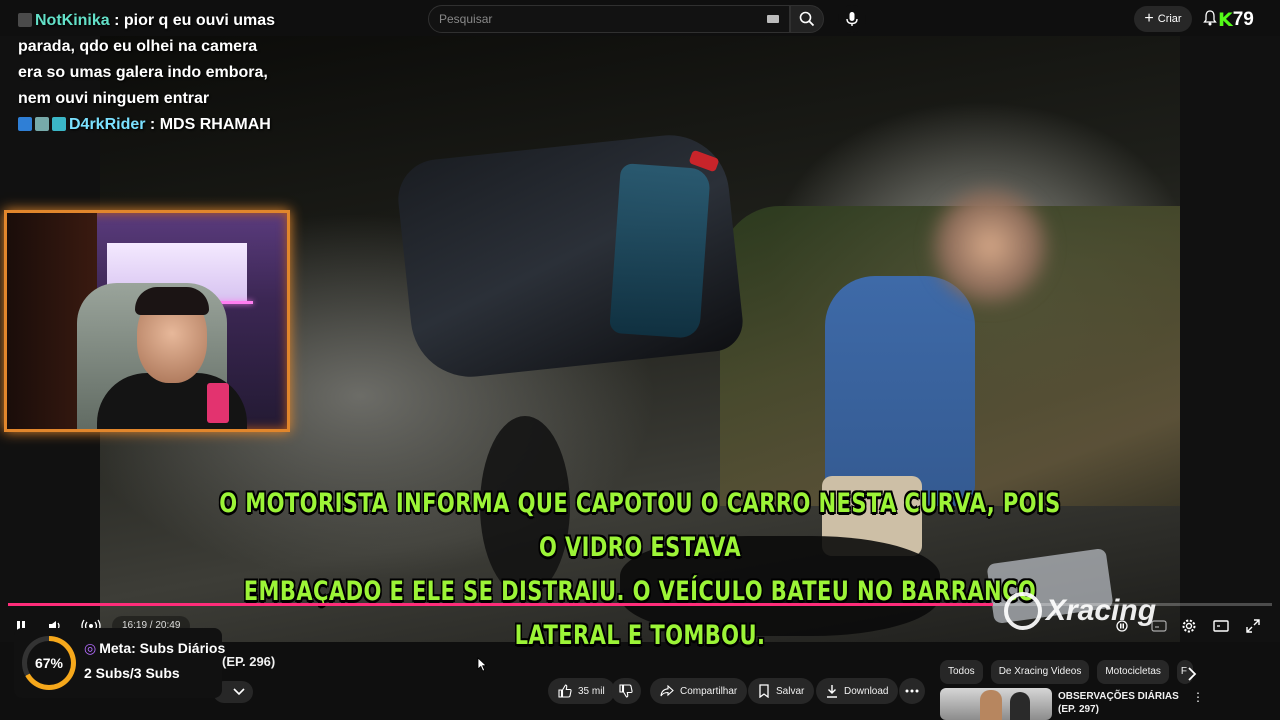 Image resolution: width=1280 pixels, height=720 pixels. I want to click on share-button: Compartilhar, so click(699, 691).